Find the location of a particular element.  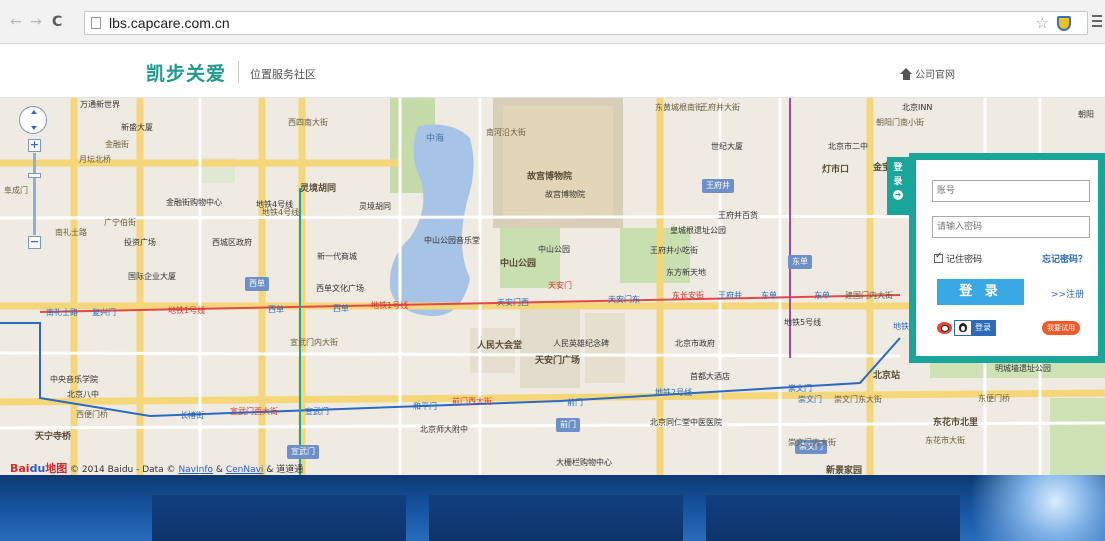

trial-button: 我要试用 is located at coordinates (1061, 328).